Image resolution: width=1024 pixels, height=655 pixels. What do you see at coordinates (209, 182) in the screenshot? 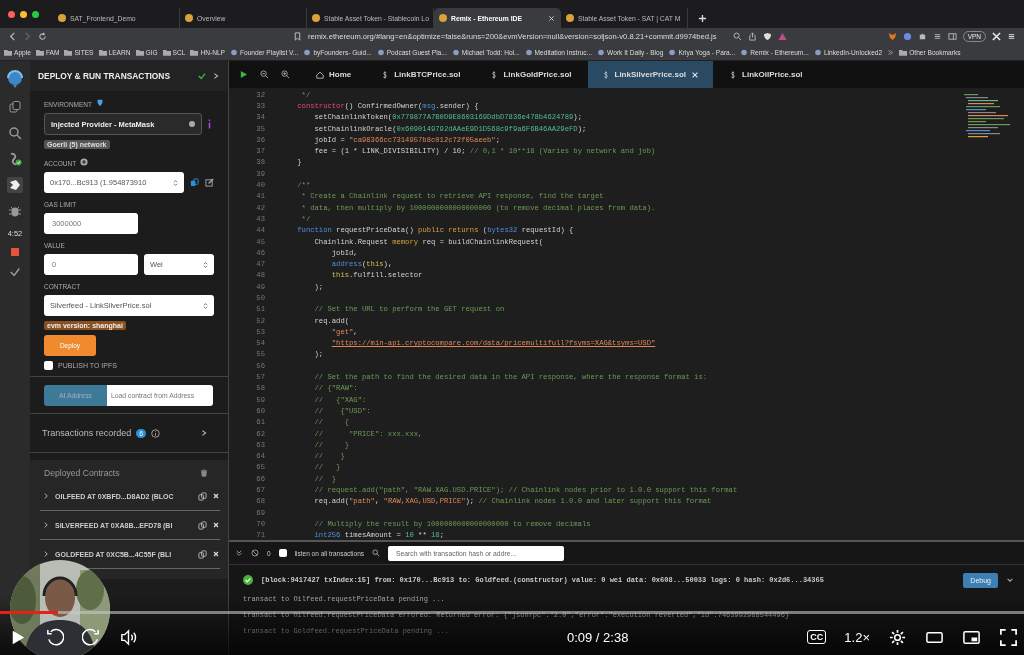
I see `edit-icon` at bounding box center [209, 182].